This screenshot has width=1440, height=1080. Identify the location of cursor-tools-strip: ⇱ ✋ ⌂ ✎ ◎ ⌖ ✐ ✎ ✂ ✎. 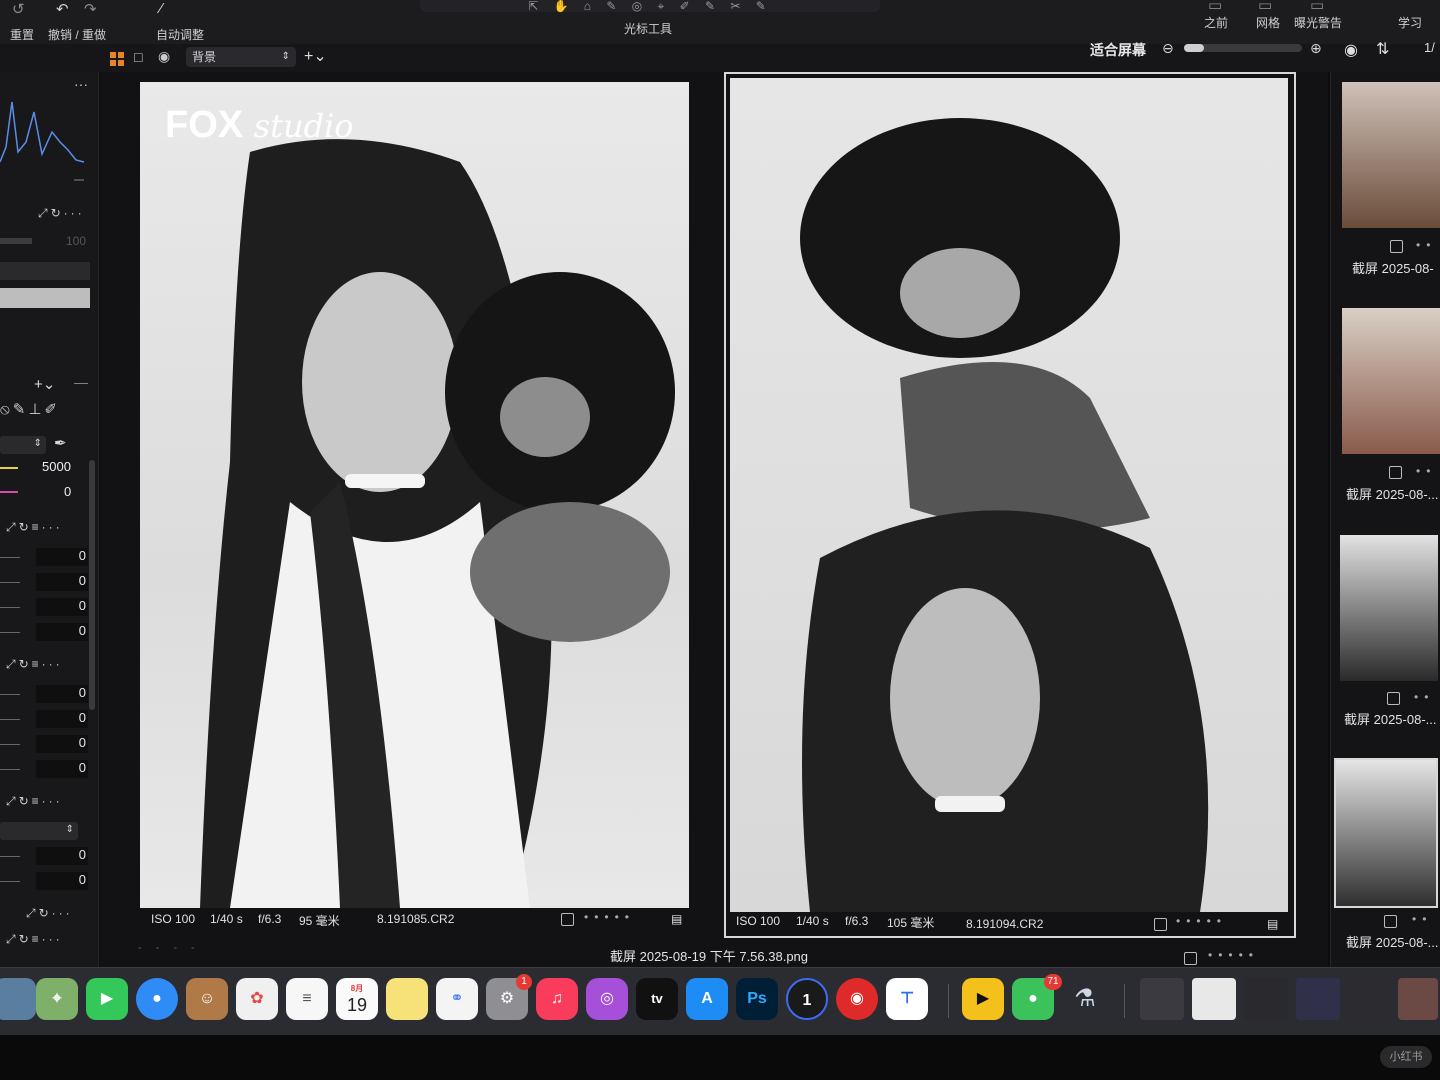
(650, 6).